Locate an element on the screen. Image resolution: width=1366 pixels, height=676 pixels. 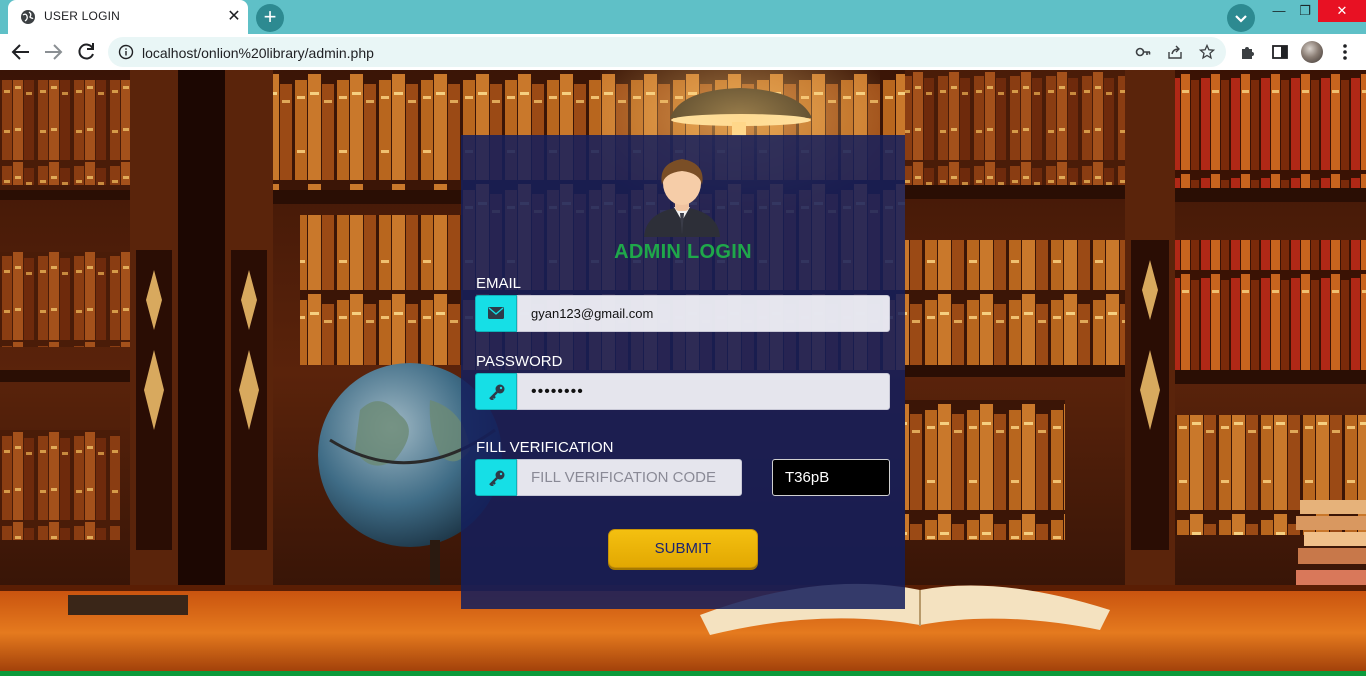
menu-icon is located at coordinates (1345, 52).